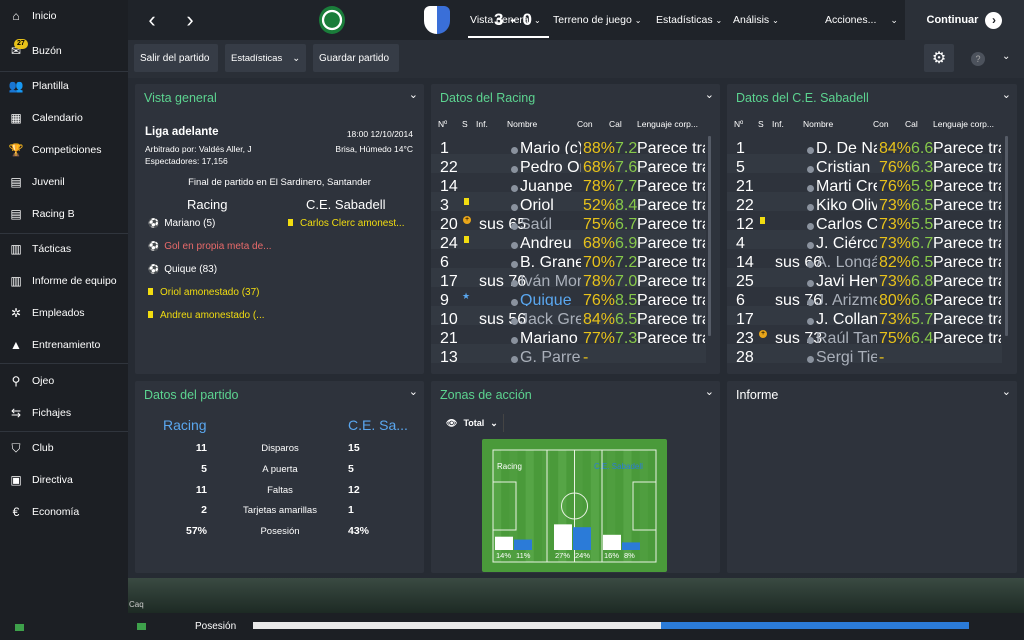 Image resolution: width=1024 pixels, height=640 pixels. What do you see at coordinates (864, 165) in the screenshot?
I see `table-row: 5Cristian76%6.3Parece tranquilo` at bounding box center [864, 165].